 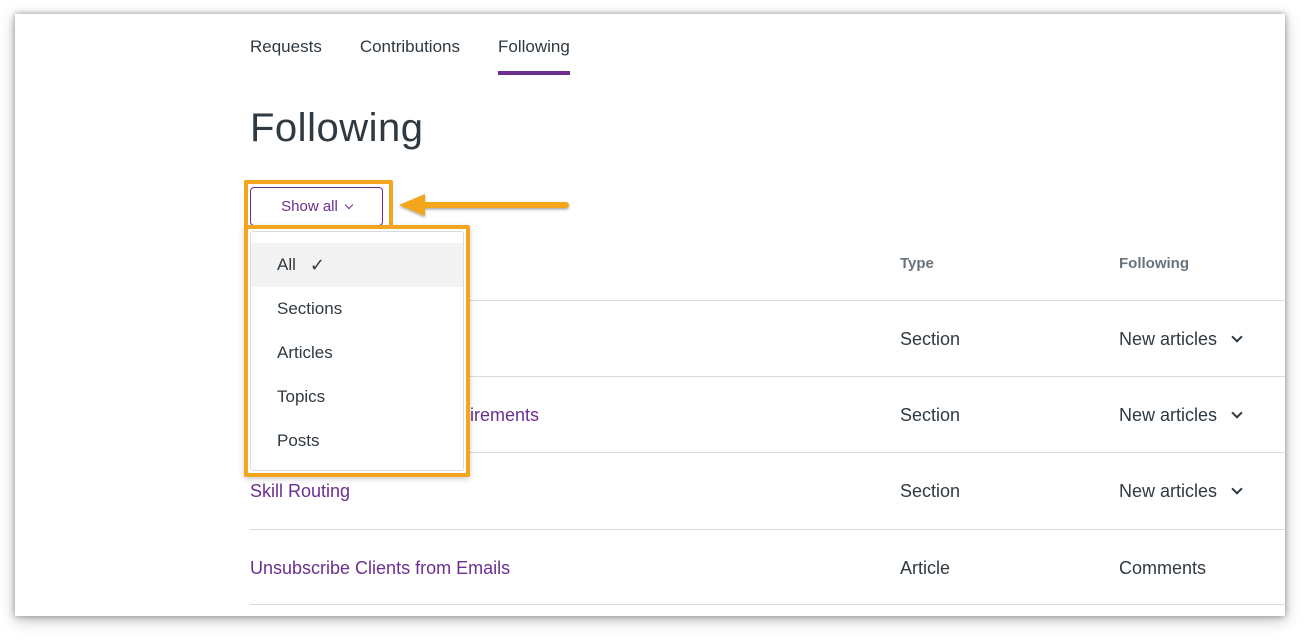 What do you see at coordinates (317, 264) in the screenshot?
I see `checkmark-icon: ✓` at bounding box center [317, 264].